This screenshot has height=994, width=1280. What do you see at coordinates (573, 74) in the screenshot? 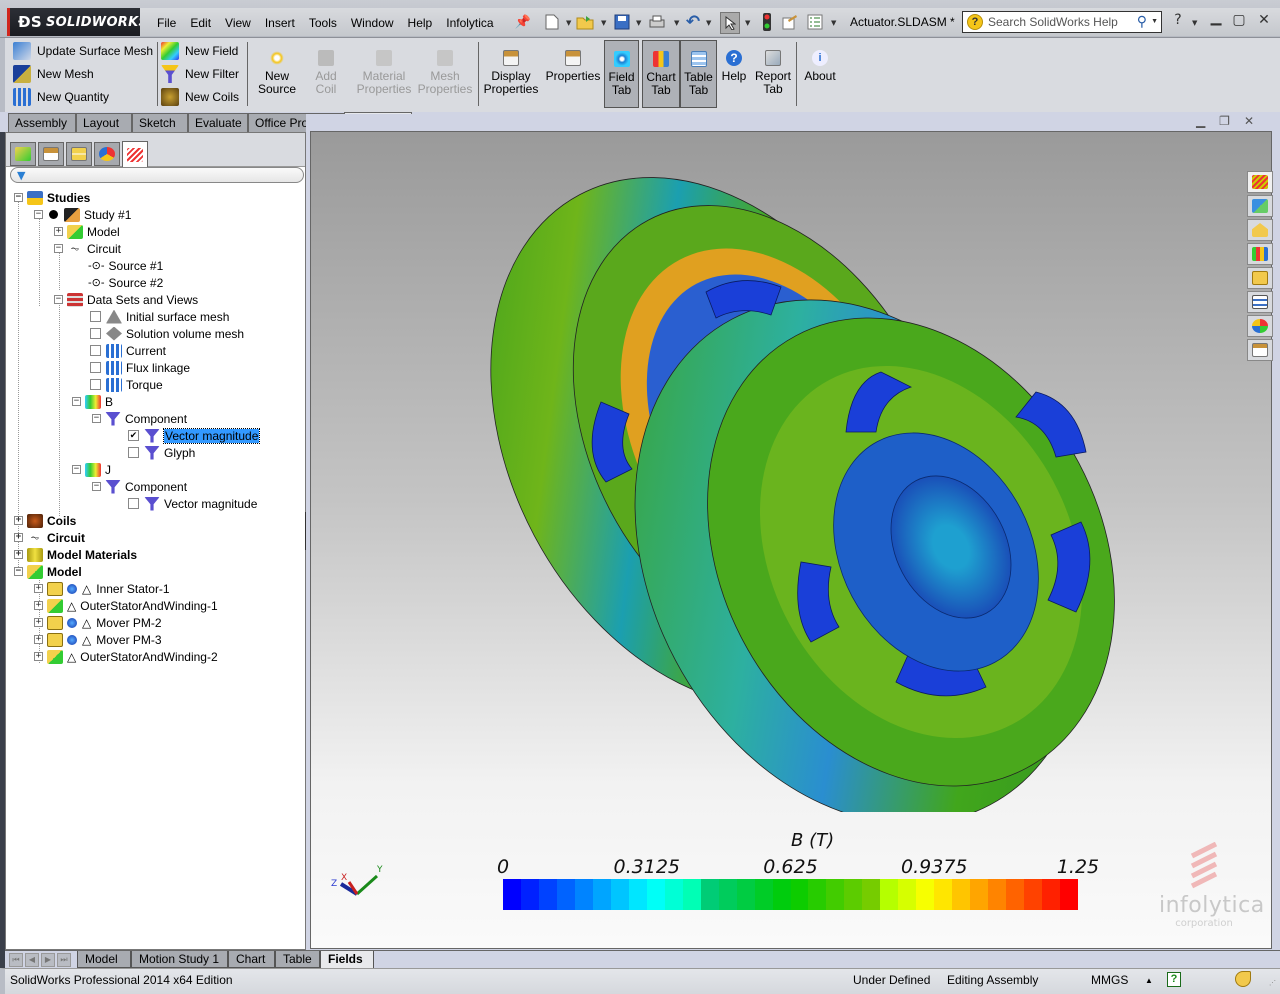
I see `properties-button: Properties` at bounding box center [573, 74].